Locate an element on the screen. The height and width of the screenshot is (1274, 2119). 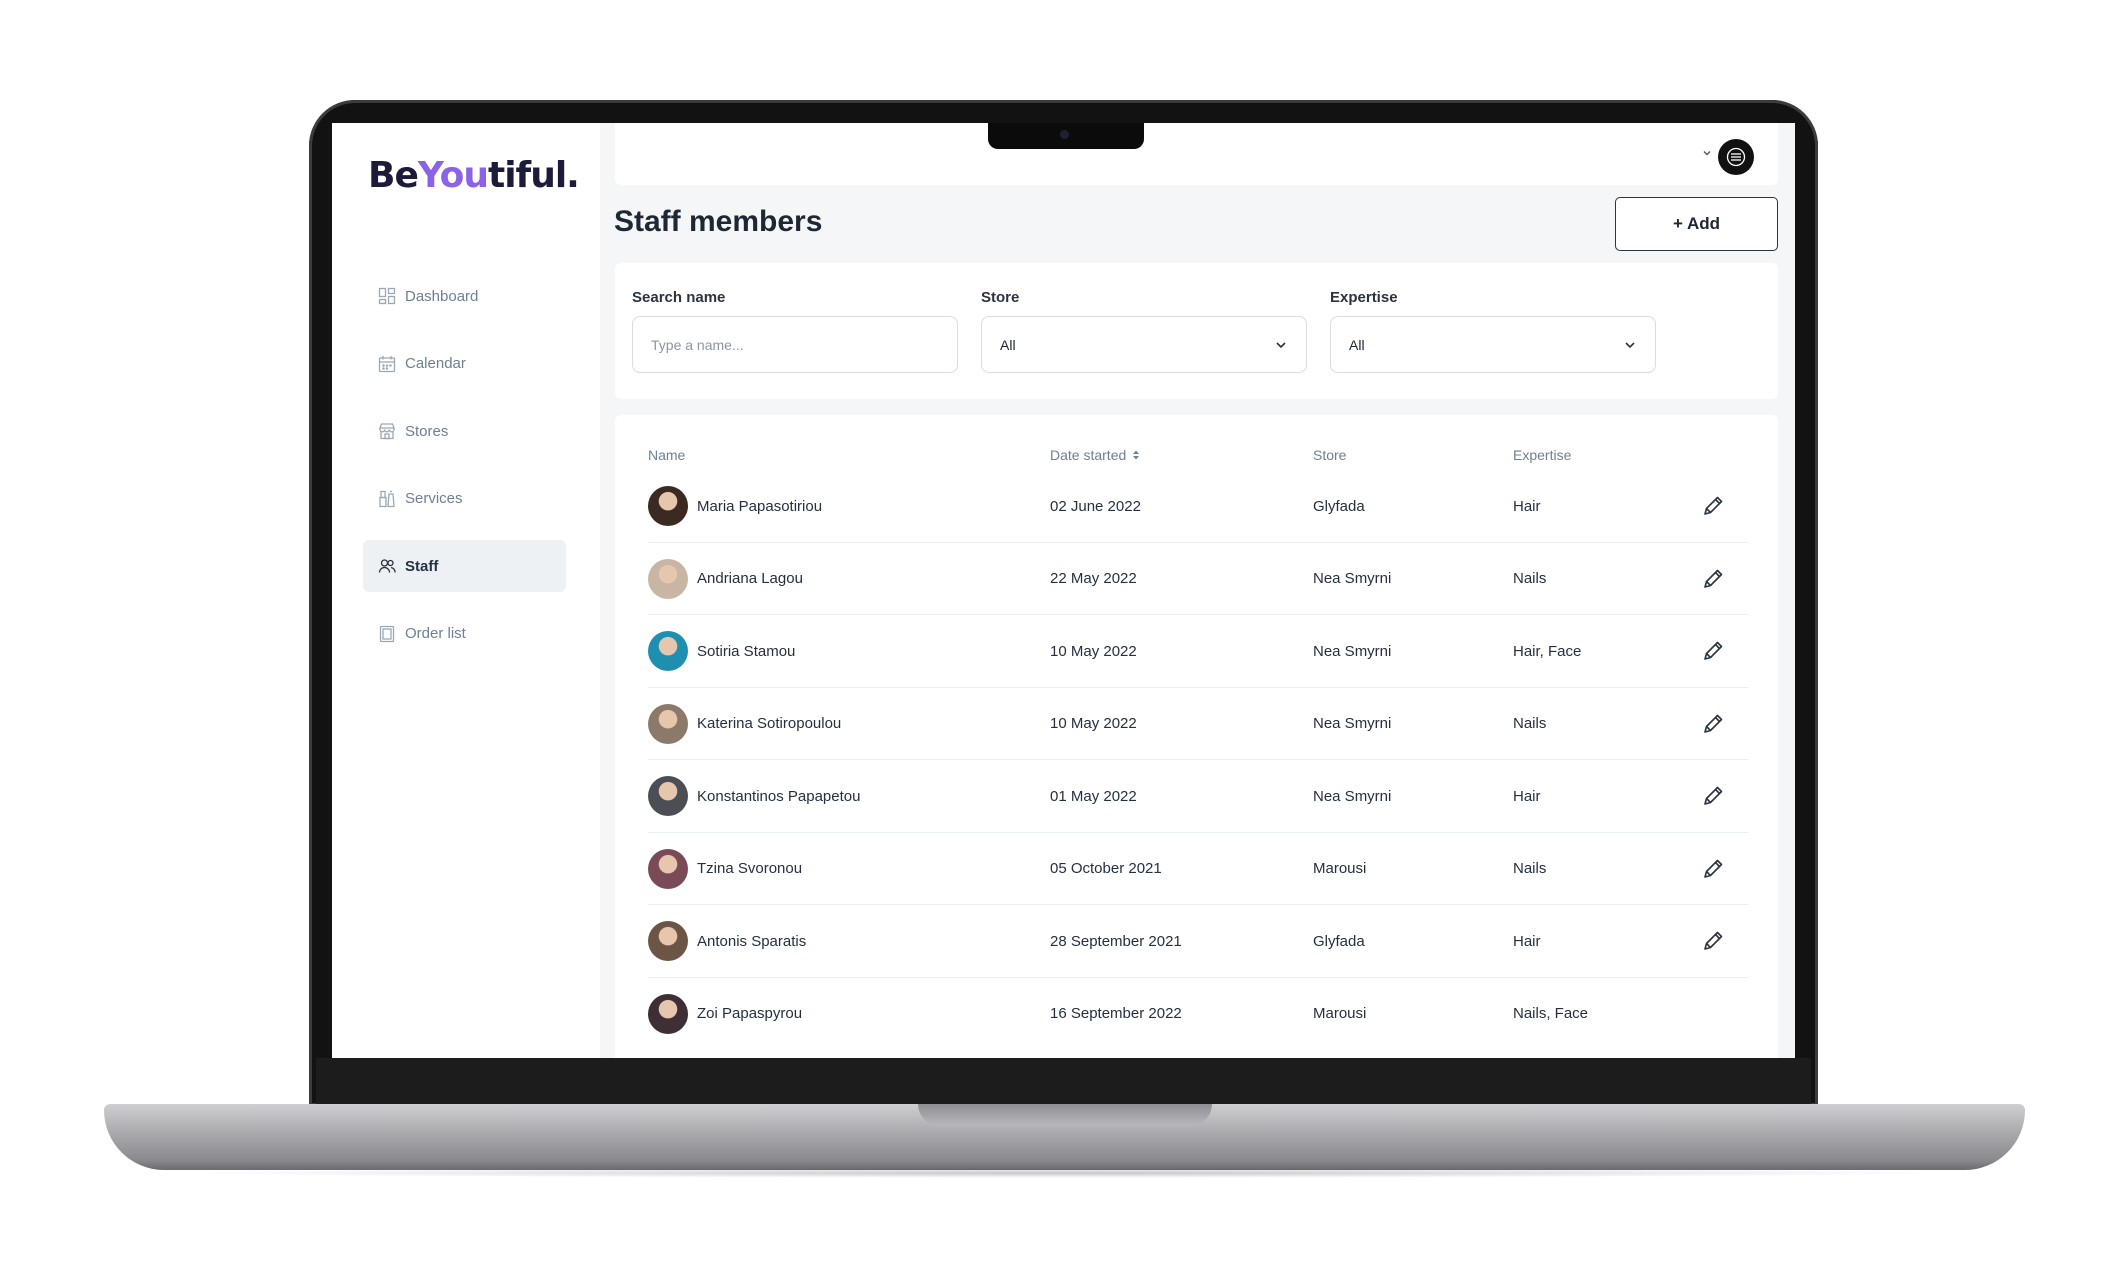
search-input is located at coordinates (795, 344).